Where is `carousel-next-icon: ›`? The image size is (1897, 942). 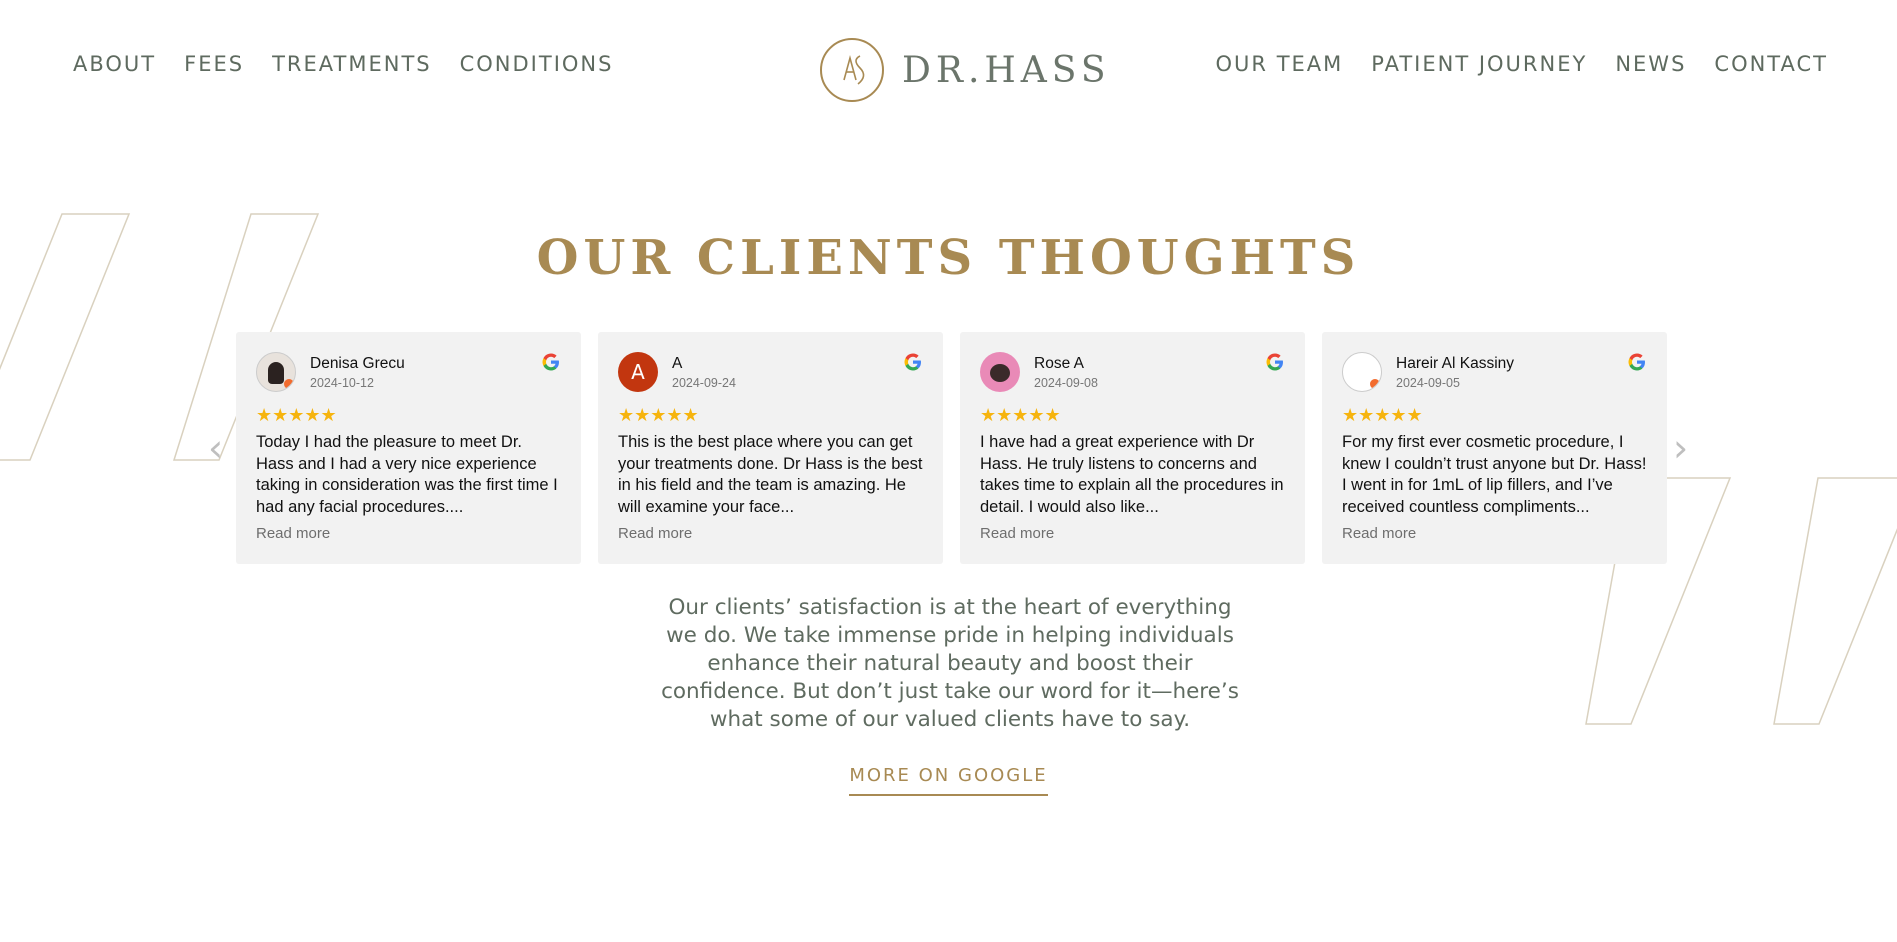 carousel-next-icon: › is located at coordinates (1685, 448).